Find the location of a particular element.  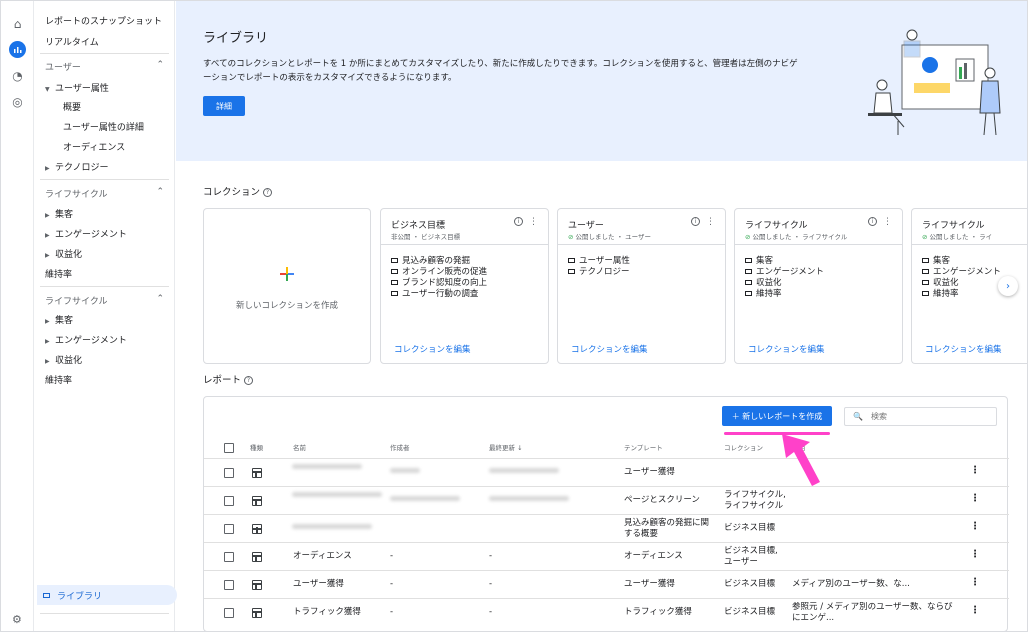

library-illustration-icon is located at coordinates (934, 82).